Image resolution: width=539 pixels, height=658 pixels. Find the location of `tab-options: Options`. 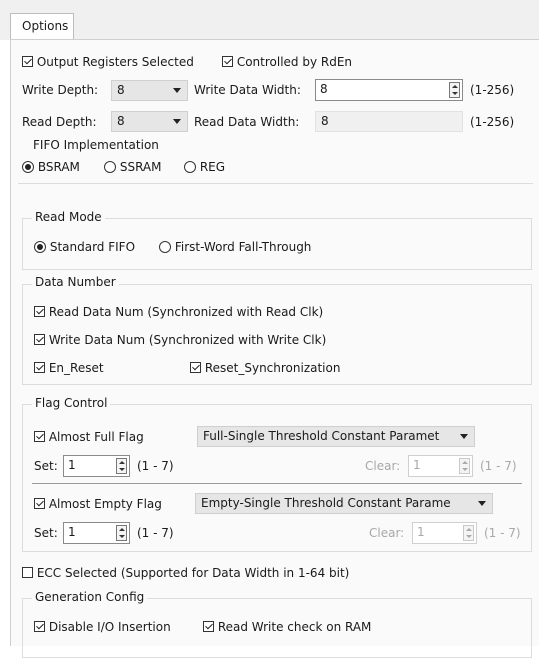

tab-options: Options is located at coordinates (42, 26).